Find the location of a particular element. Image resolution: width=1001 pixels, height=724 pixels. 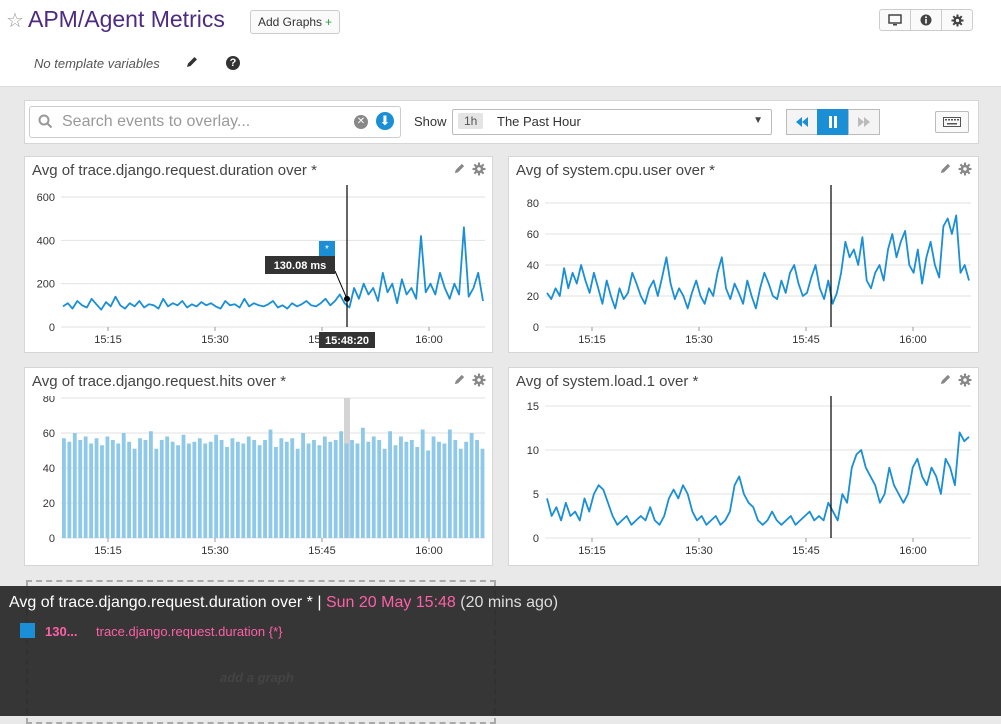

timeframe-select: 1h The Past Hour ▼ is located at coordinates (612, 122).